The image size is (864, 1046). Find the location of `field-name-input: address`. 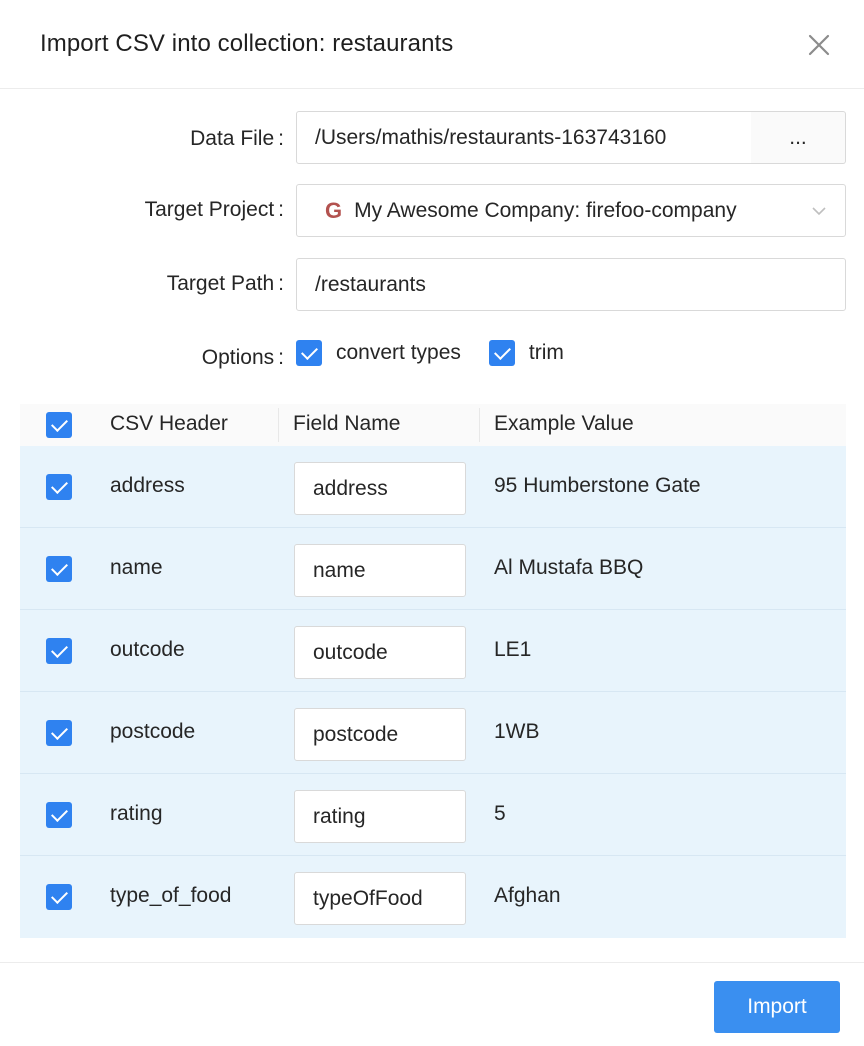

field-name-input: address is located at coordinates (380, 488).